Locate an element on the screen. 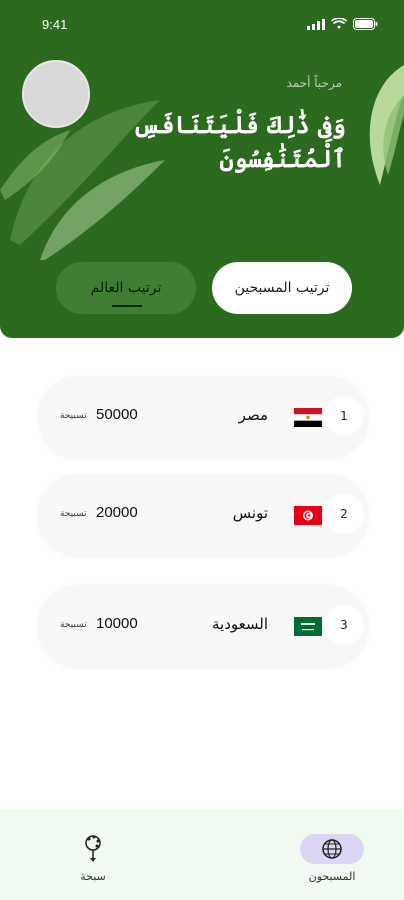  country-name: السعودية is located at coordinates (239, 624).